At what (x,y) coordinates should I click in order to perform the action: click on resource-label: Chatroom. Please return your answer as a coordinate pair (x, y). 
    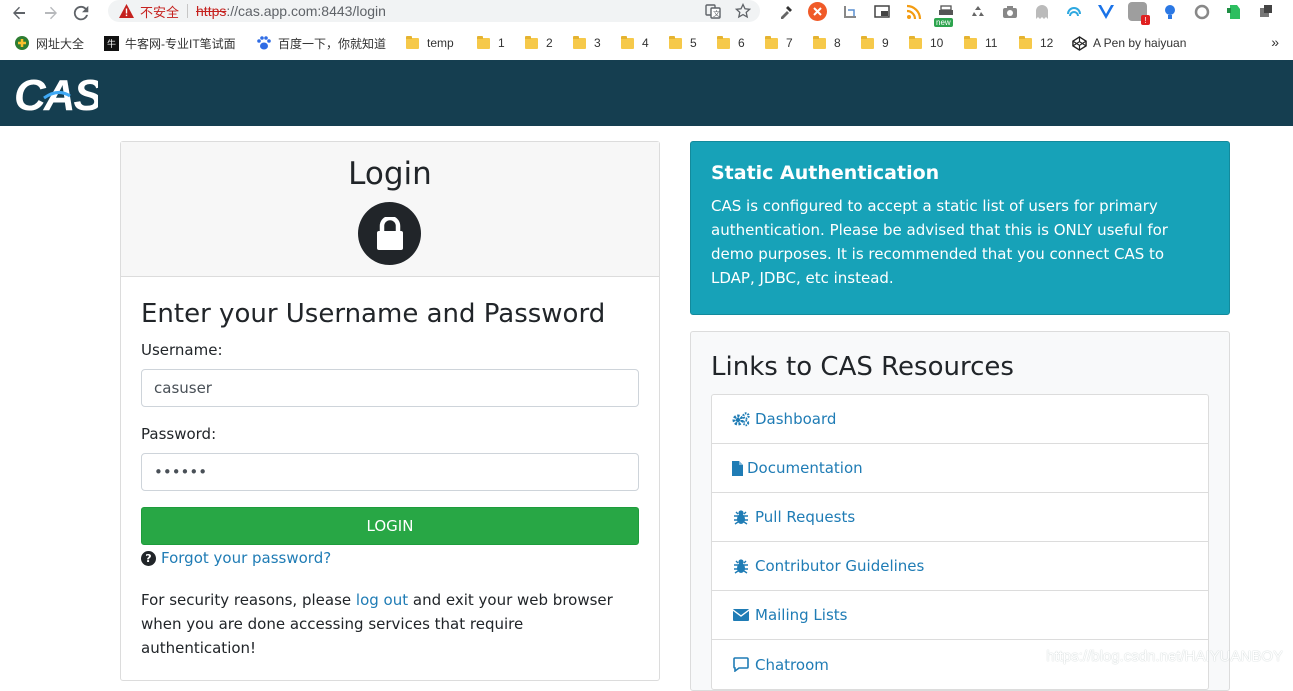
    Looking at the image, I should click on (792, 665).